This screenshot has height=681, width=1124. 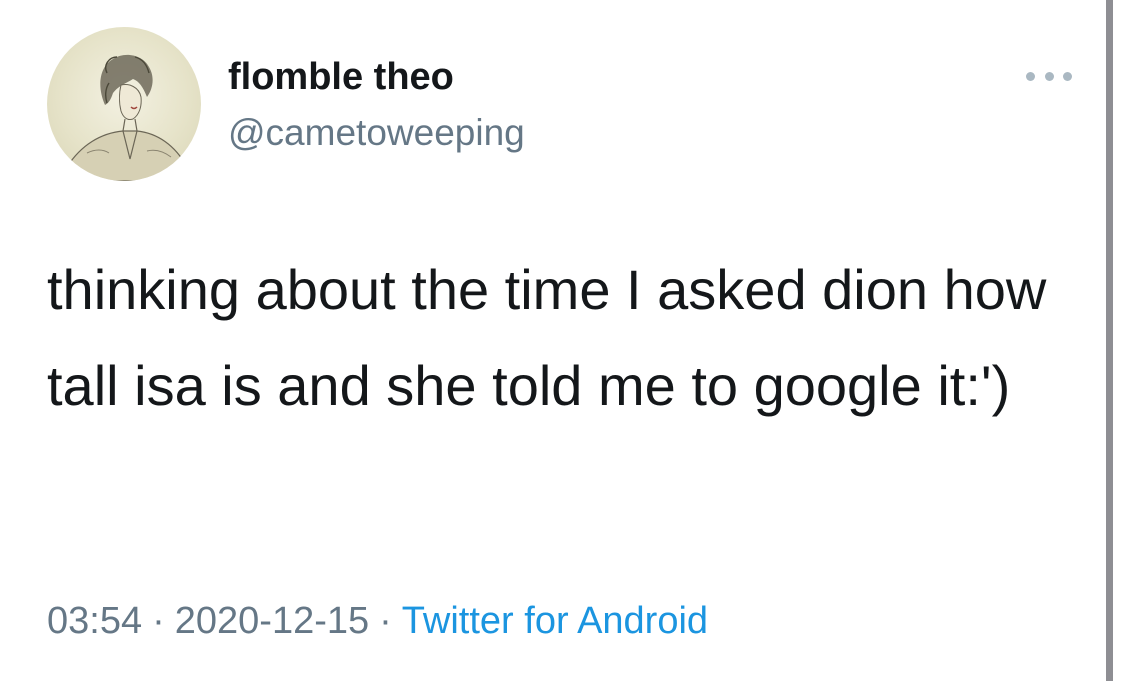 I want to click on avatar, so click(x=124, y=104).